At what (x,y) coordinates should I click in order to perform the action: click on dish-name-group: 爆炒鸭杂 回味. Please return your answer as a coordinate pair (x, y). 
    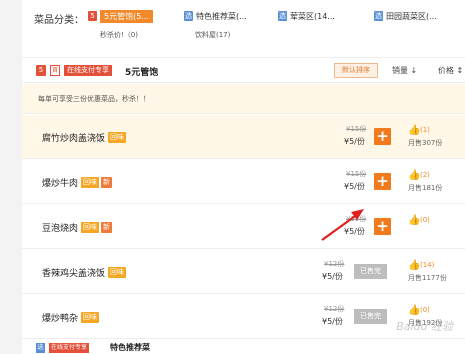
    Looking at the image, I should click on (71, 317).